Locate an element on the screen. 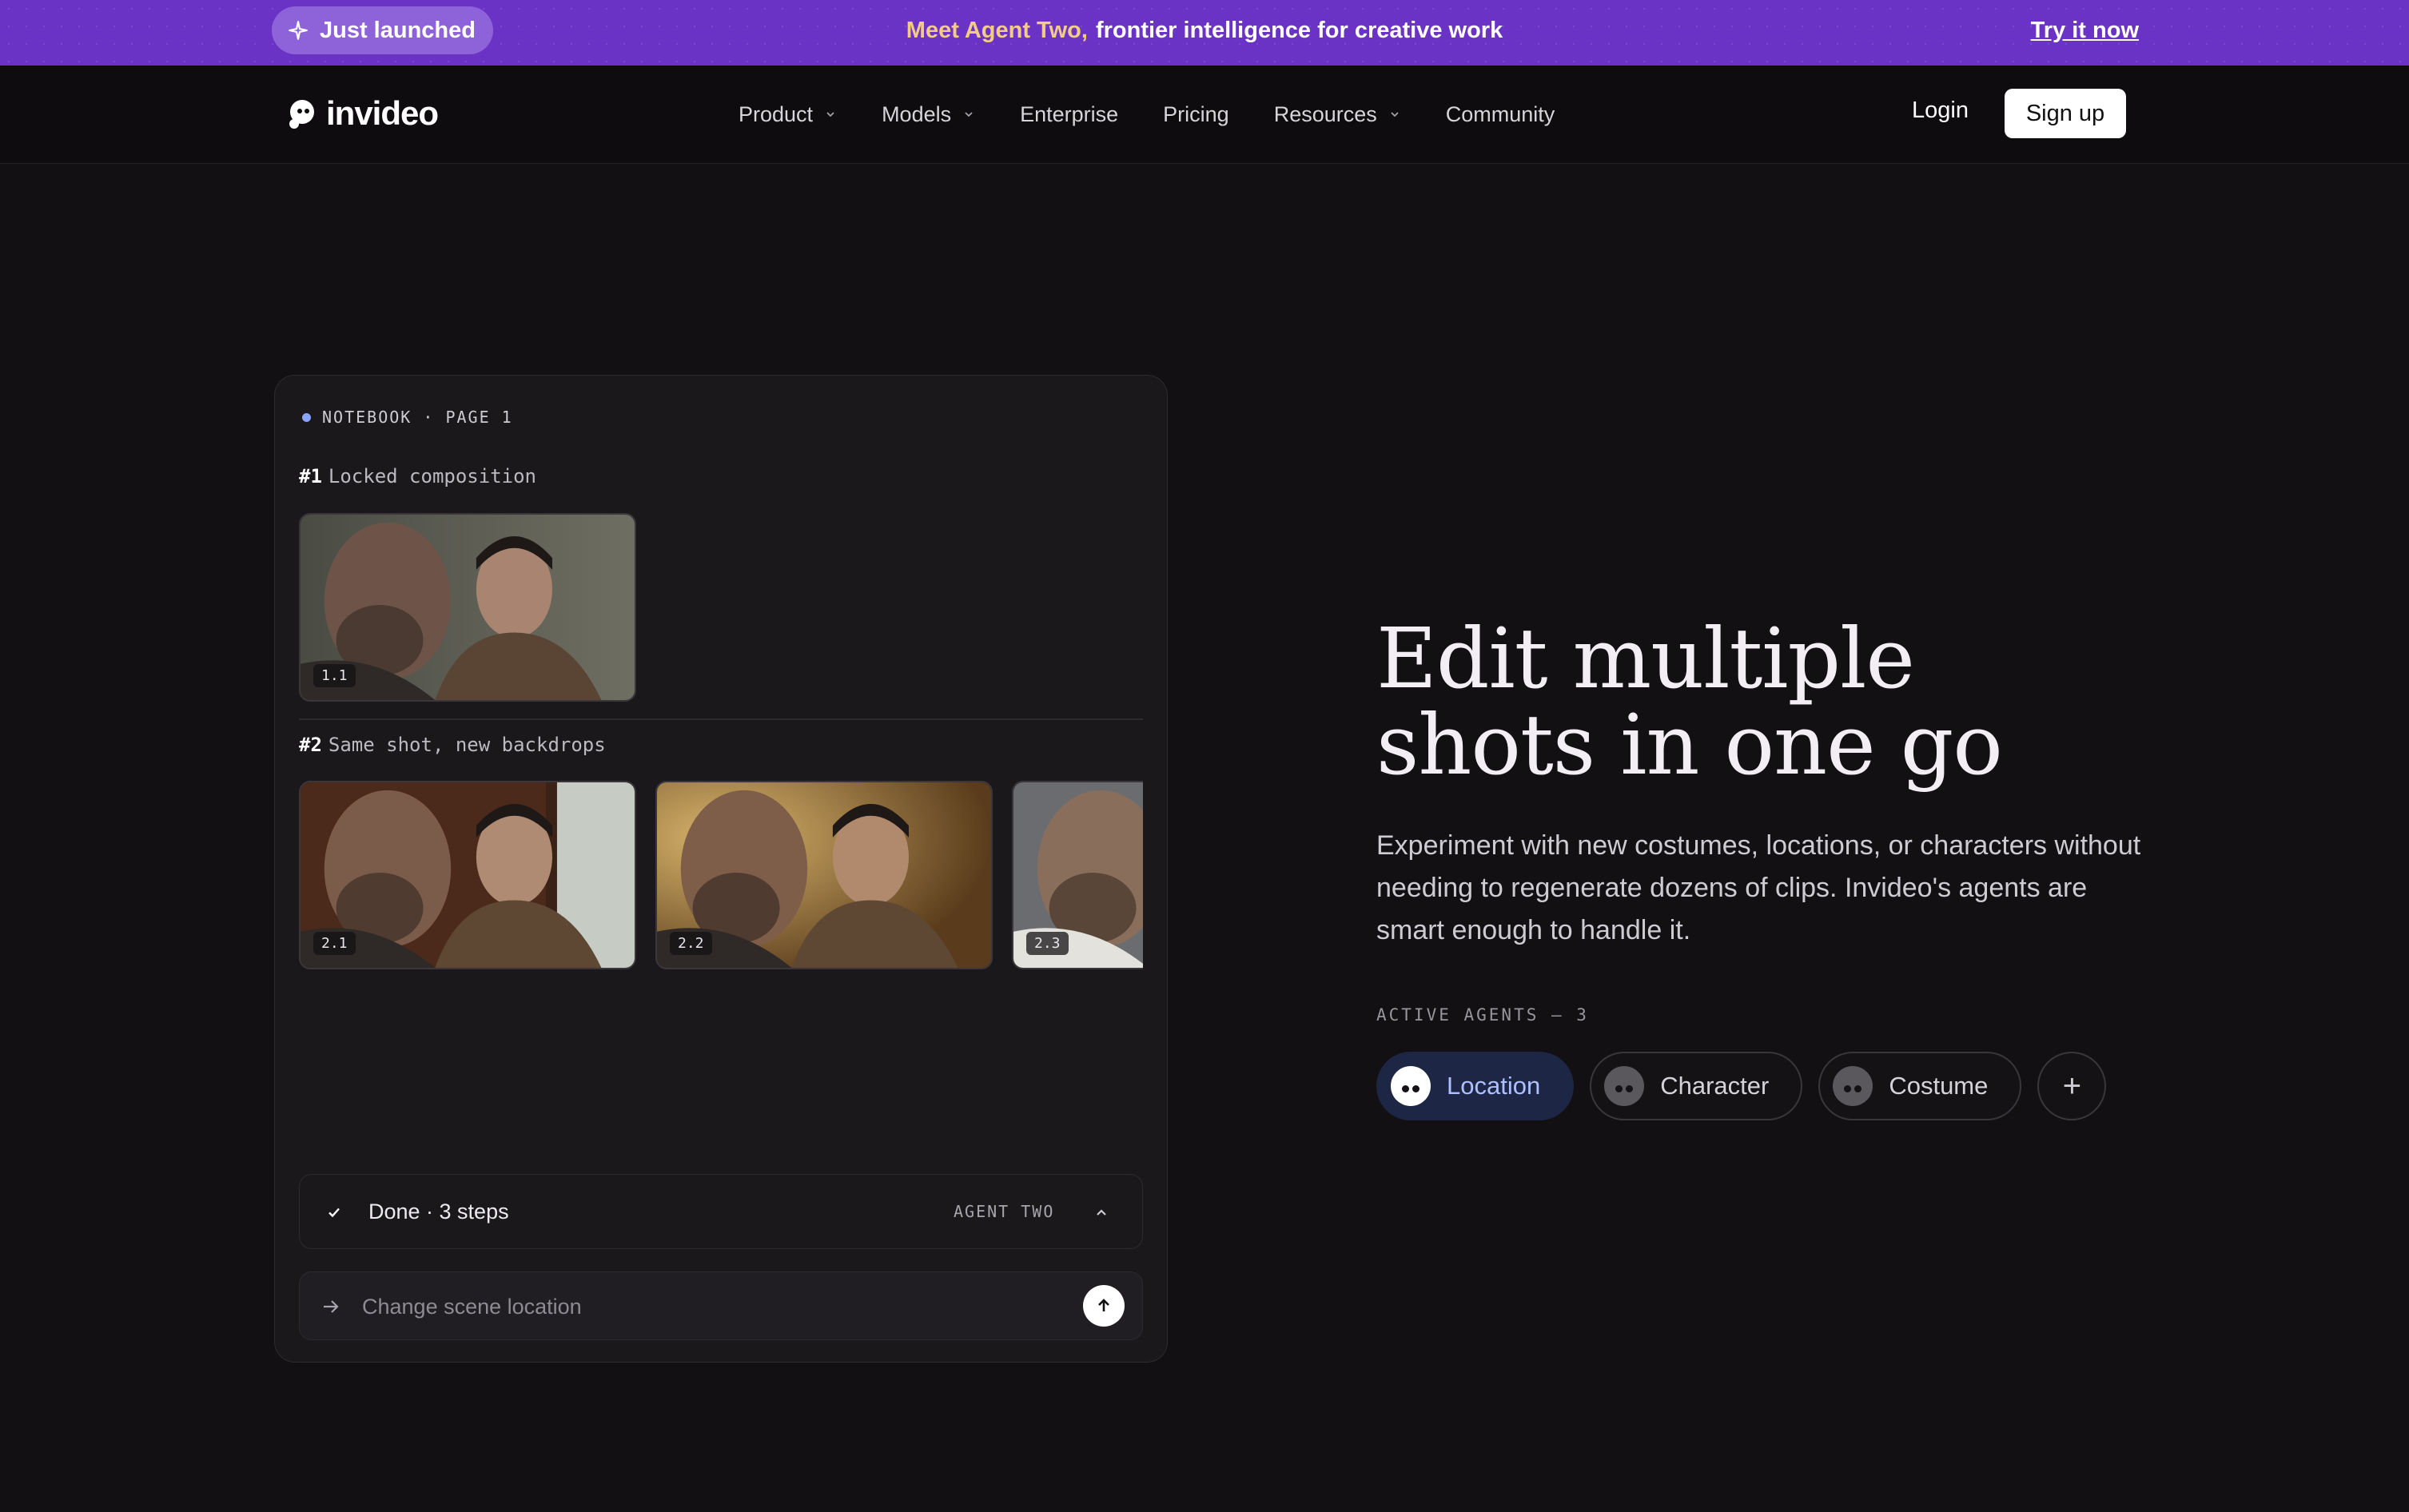 Image resolution: width=2409 pixels, height=1512 pixels. agent-chips: Location Character Costume + is located at coordinates (1741, 1086).